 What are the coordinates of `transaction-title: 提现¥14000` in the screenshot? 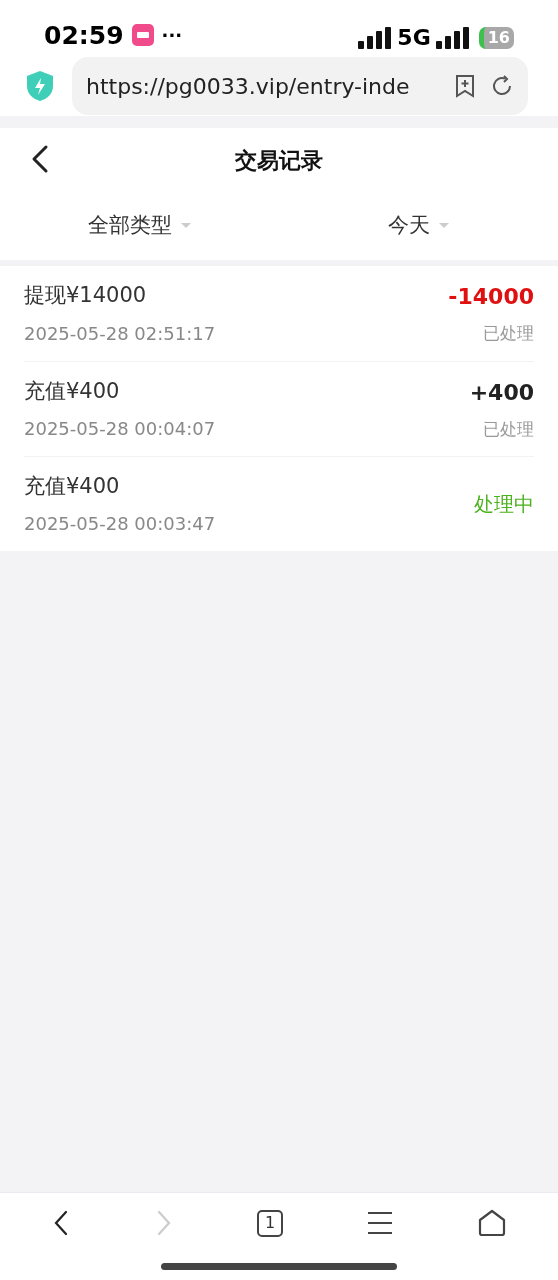 It's located at (86, 296).